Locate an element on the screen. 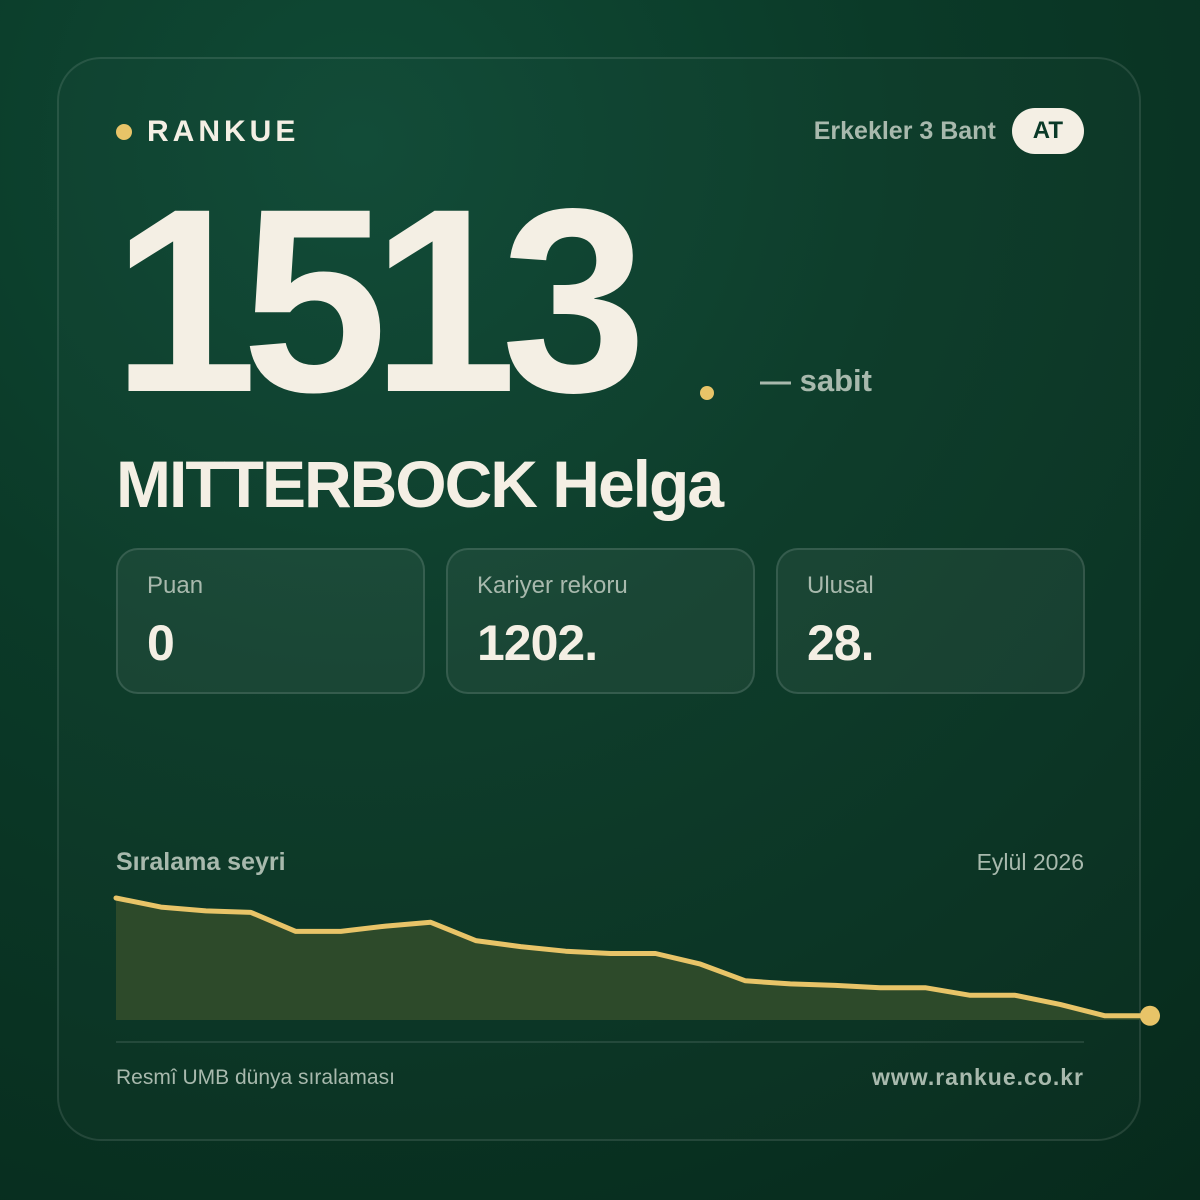 The height and width of the screenshot is (1200, 1200). chart-end-marker is located at coordinates (1150, 1015).